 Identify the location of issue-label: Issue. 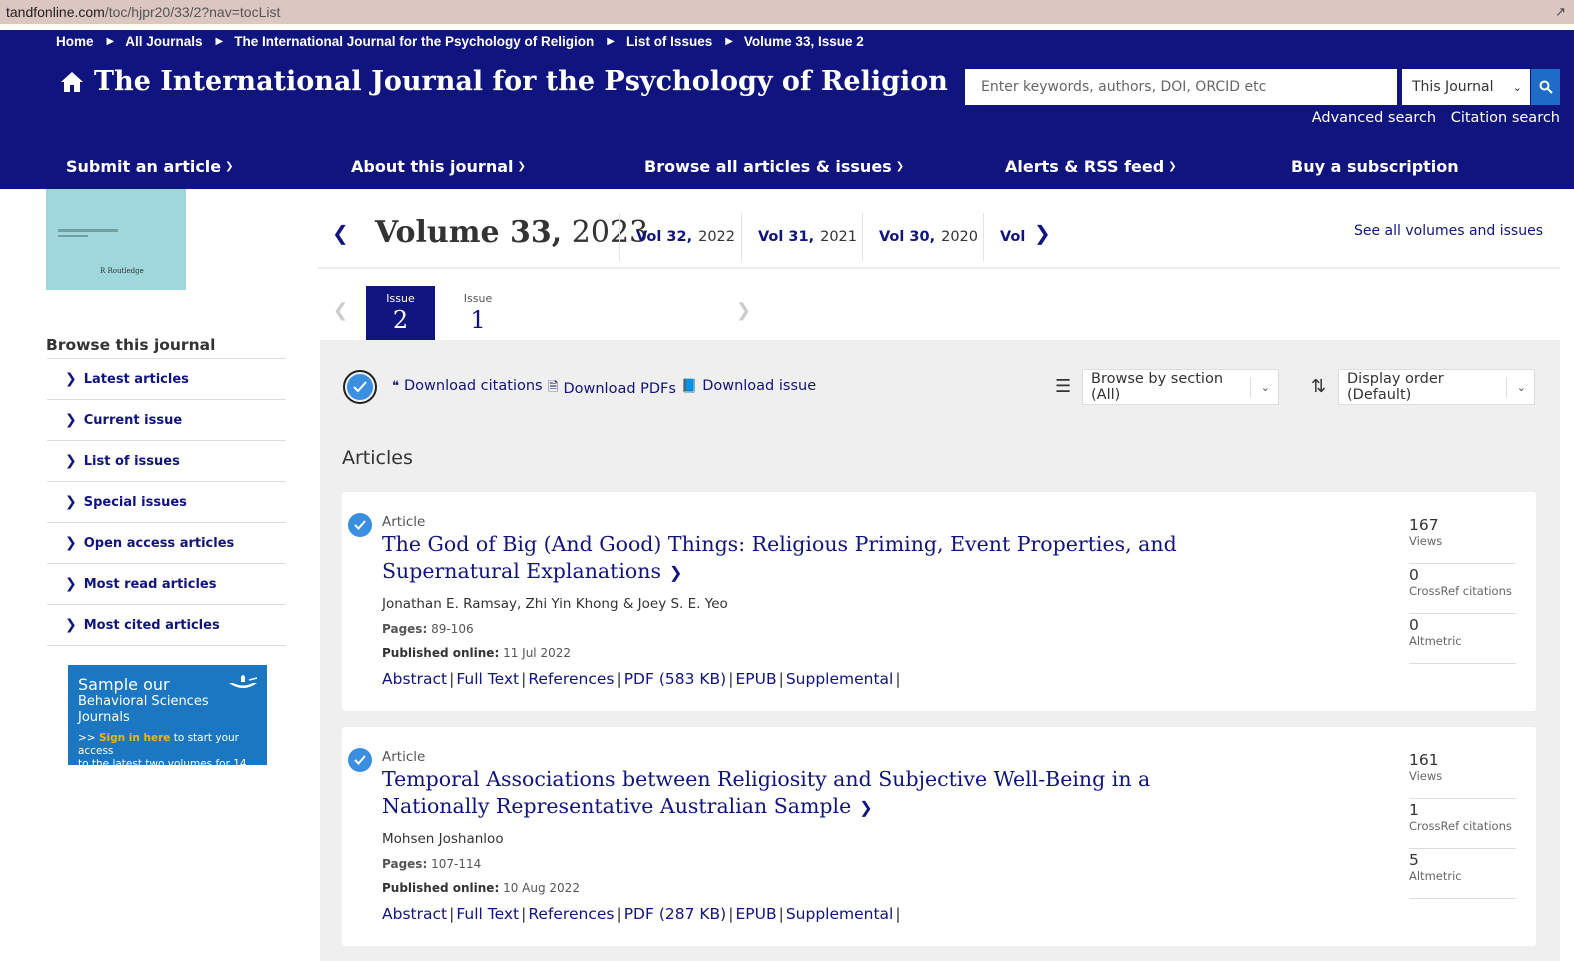
(478, 298).